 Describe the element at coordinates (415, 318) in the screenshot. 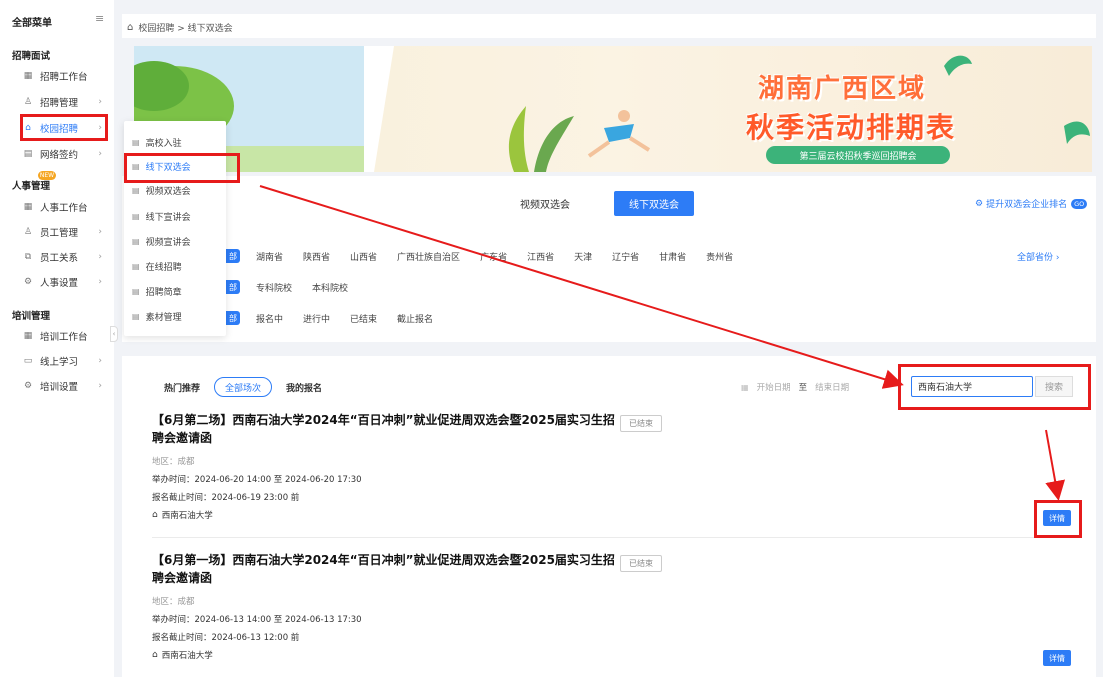

I see `filter-option: 截止报名` at that location.